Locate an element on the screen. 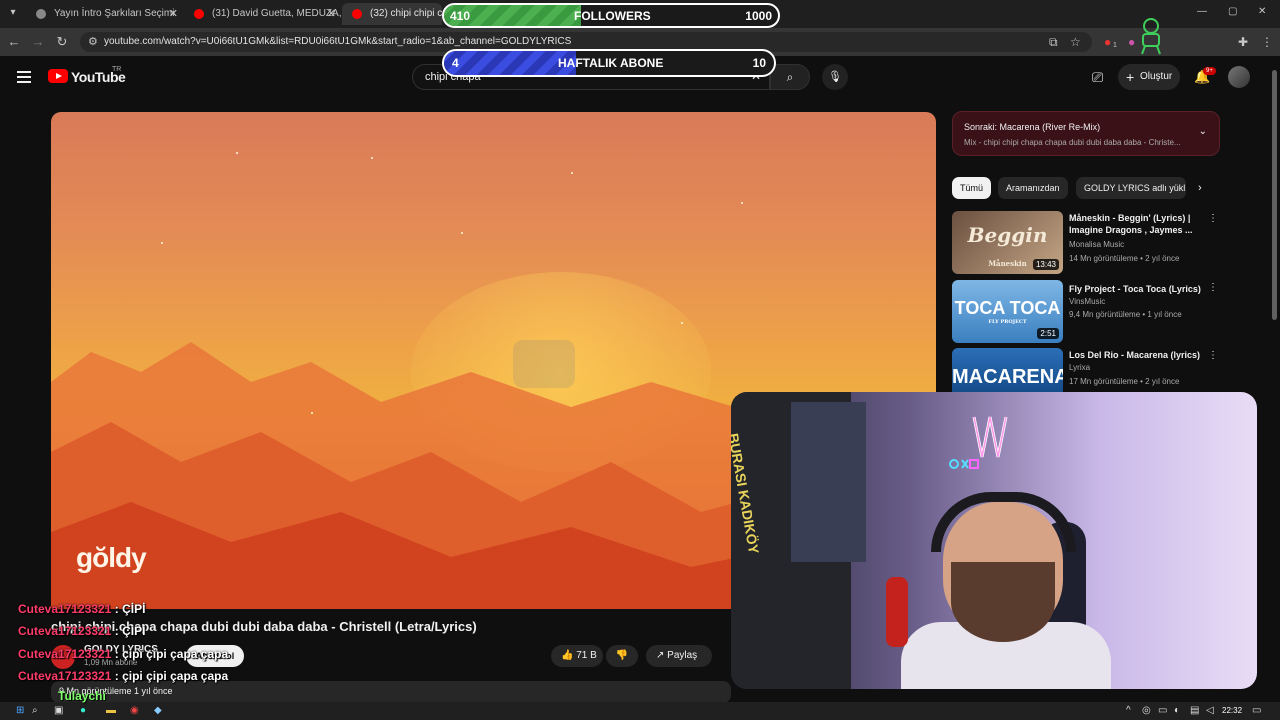 The height and width of the screenshot is (720, 1280). site-info-icon: ⚙ is located at coordinates (93, 41).